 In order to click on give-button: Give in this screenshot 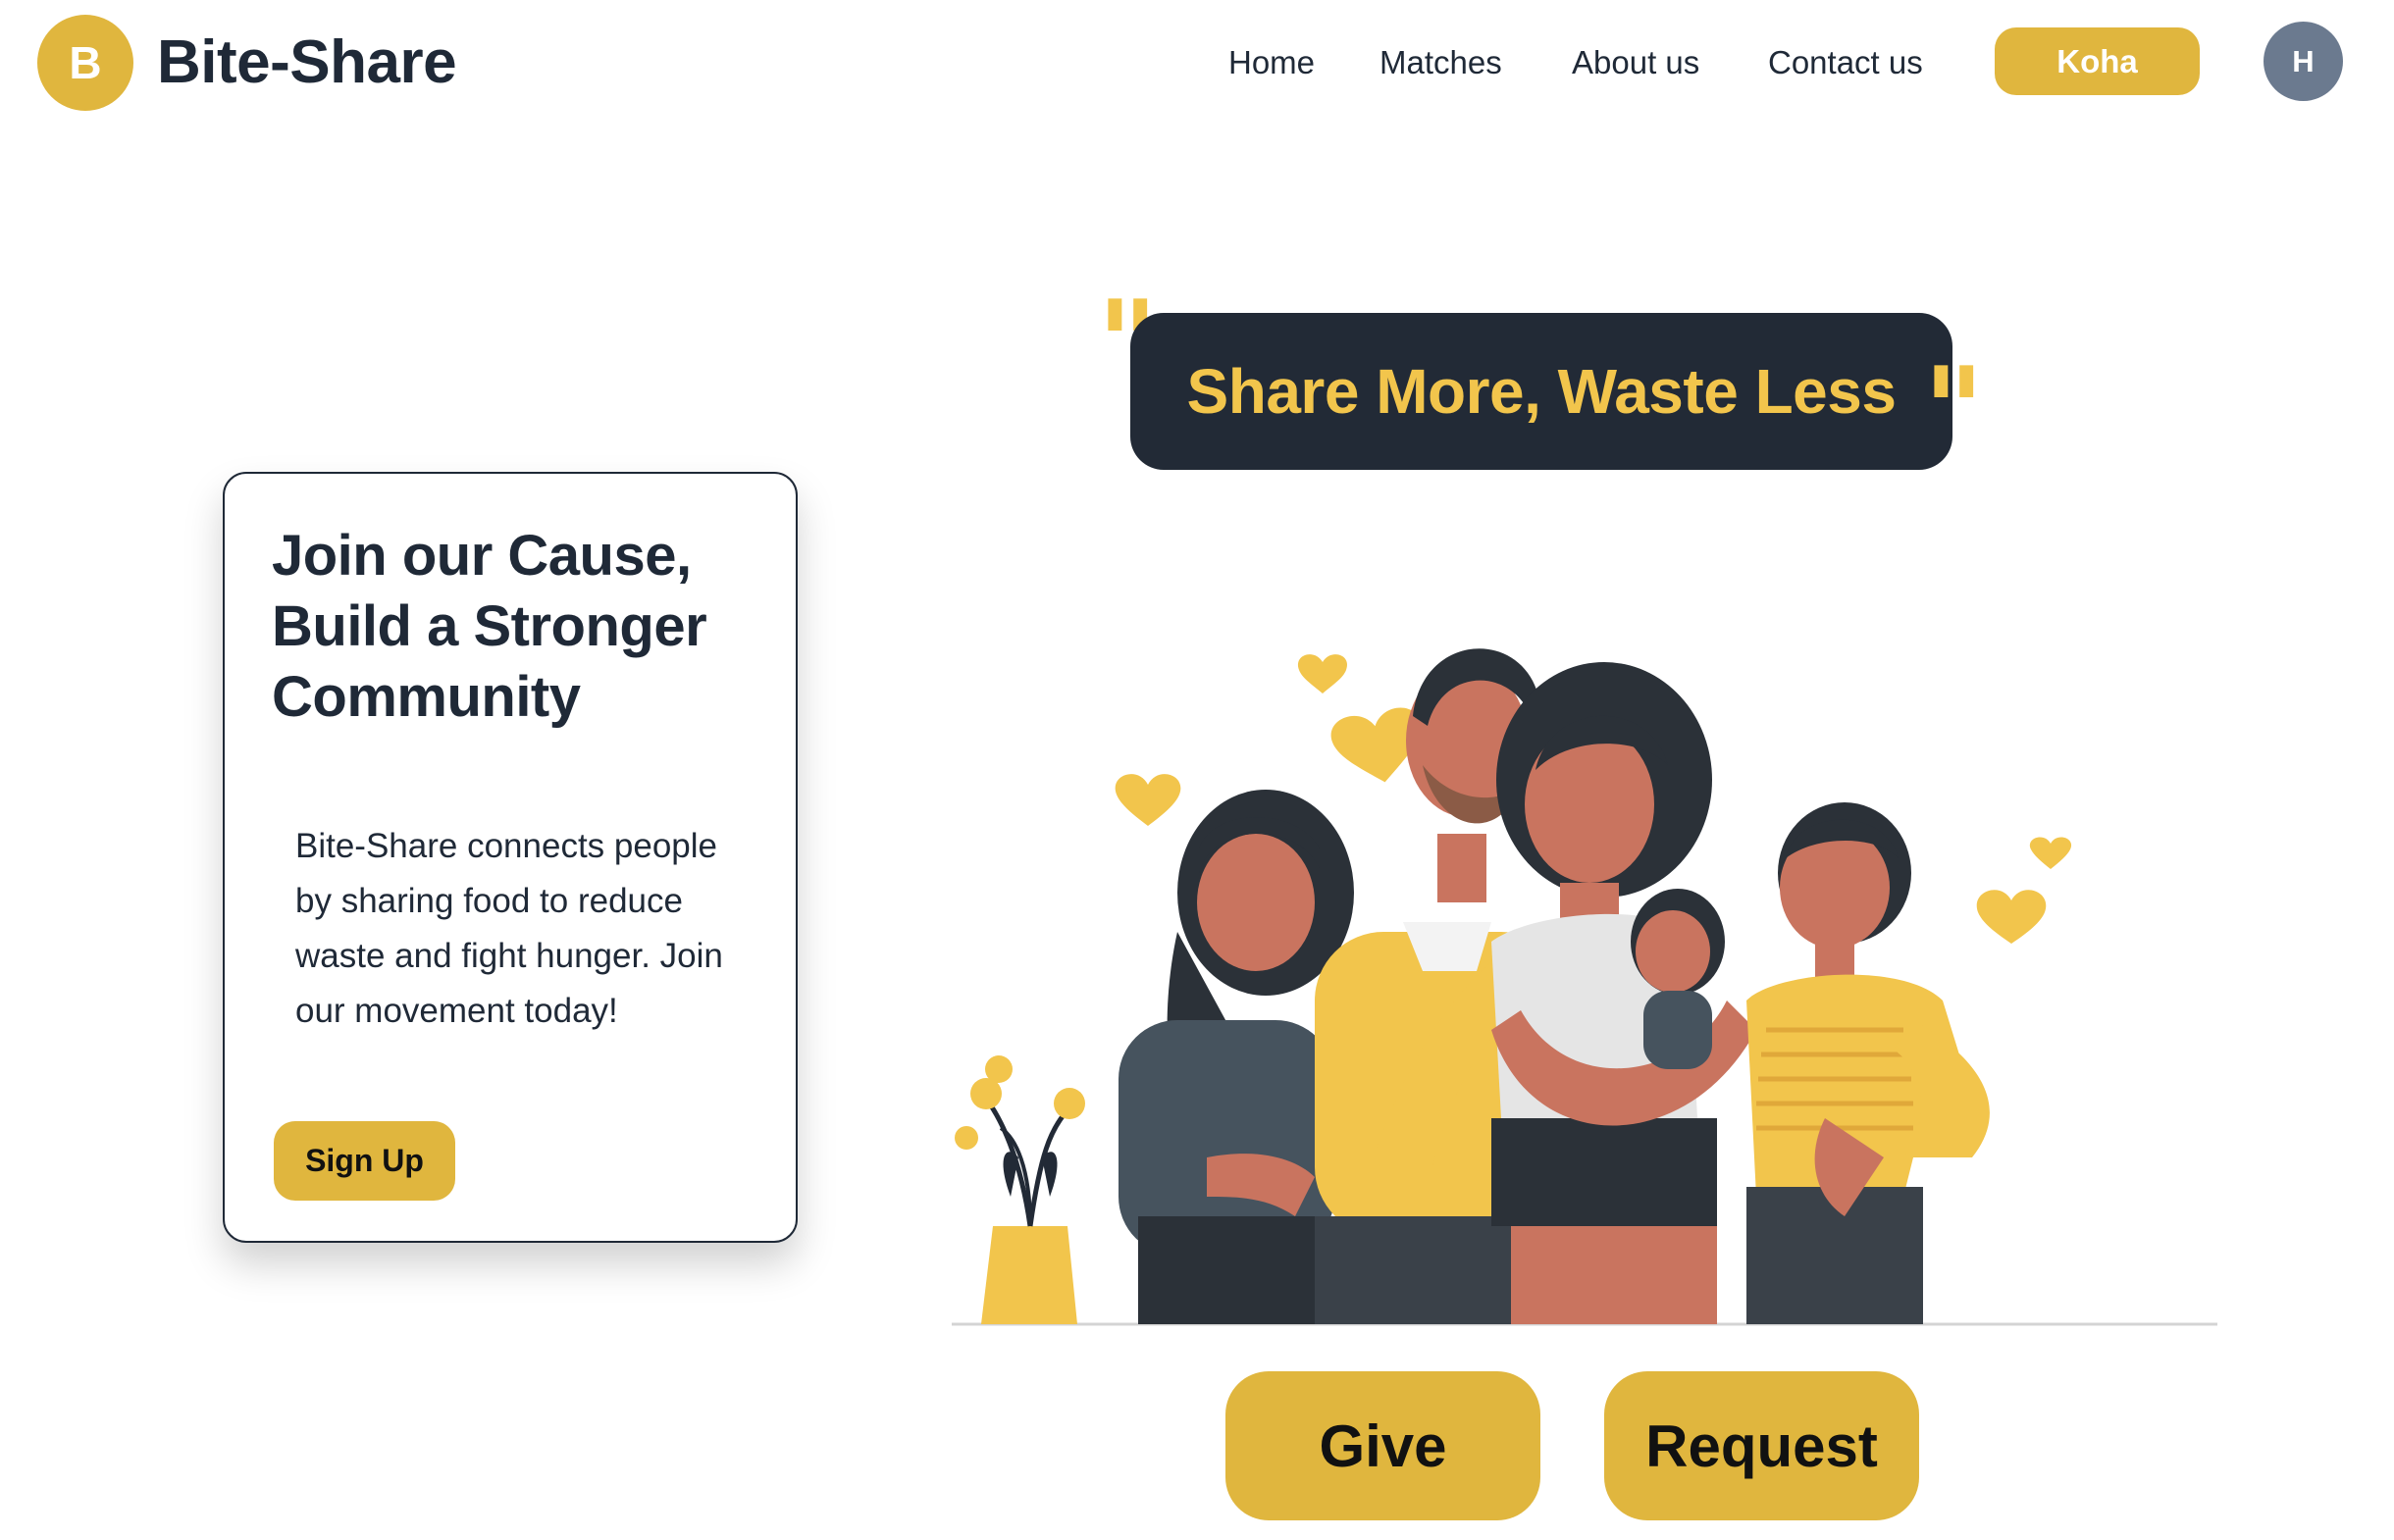, I will do `click(1382, 1445)`.